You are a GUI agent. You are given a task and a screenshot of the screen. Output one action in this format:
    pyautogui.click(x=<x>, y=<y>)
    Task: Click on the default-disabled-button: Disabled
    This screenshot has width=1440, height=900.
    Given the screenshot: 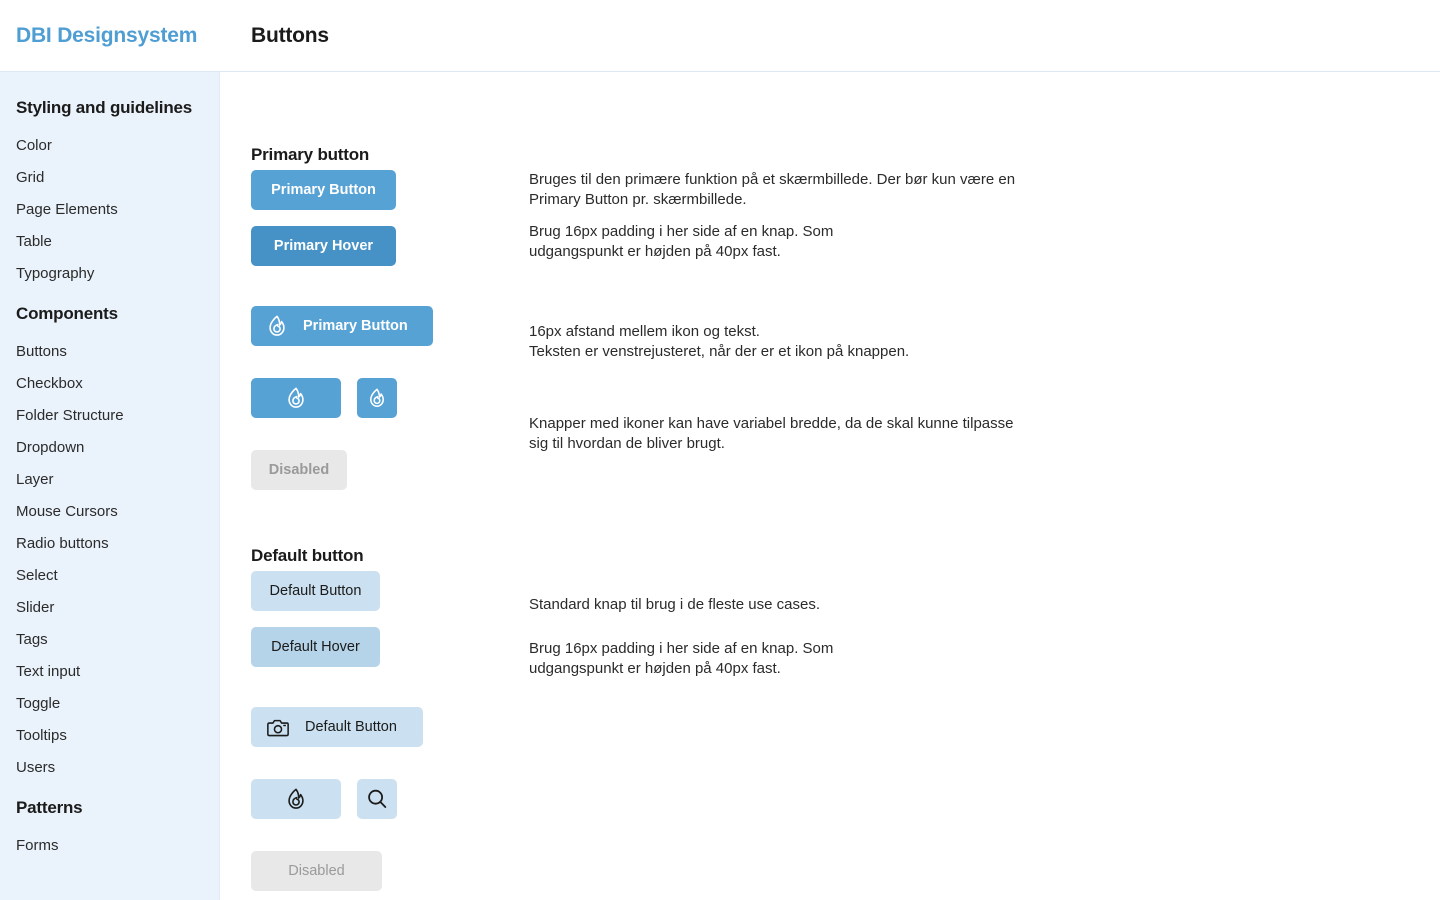 What is the action you would take?
    pyautogui.click(x=316, y=871)
    